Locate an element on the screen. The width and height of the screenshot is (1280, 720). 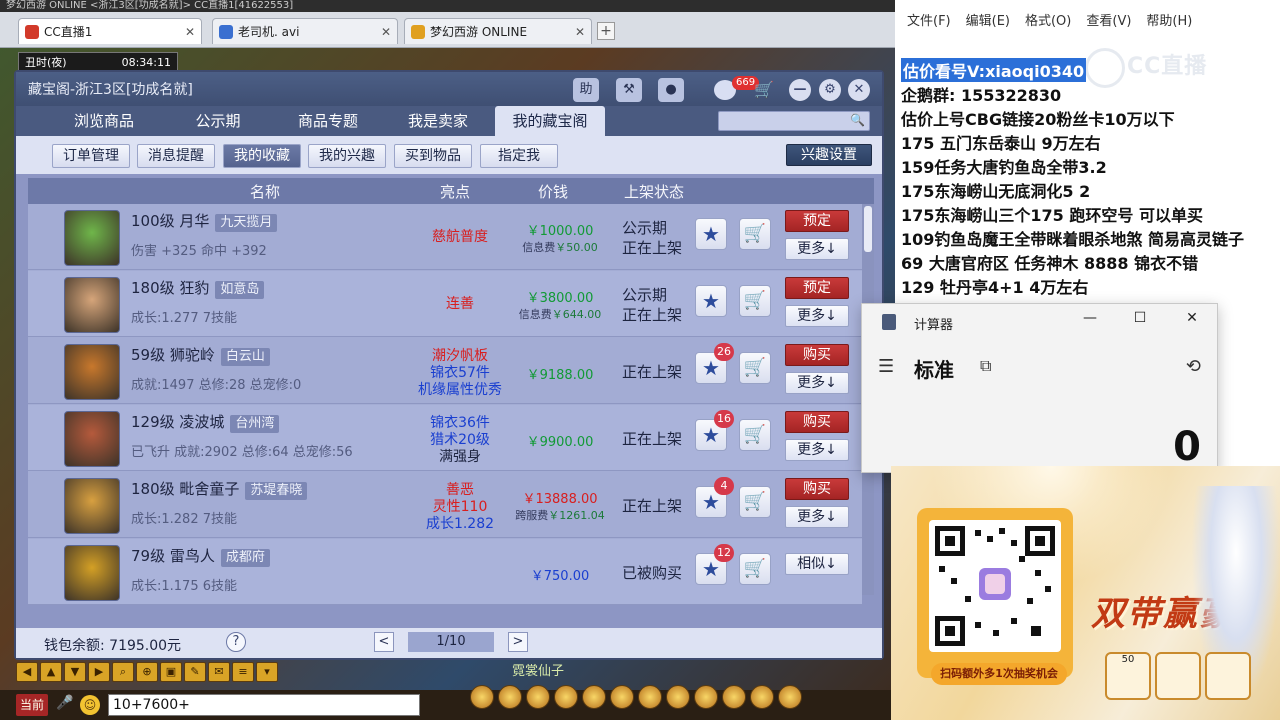
tab-game: 梦幻西游 ONLINE ✕ is located at coordinates (498, 31).